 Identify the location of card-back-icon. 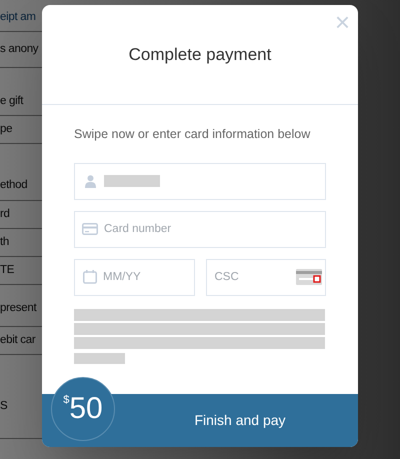
(309, 276).